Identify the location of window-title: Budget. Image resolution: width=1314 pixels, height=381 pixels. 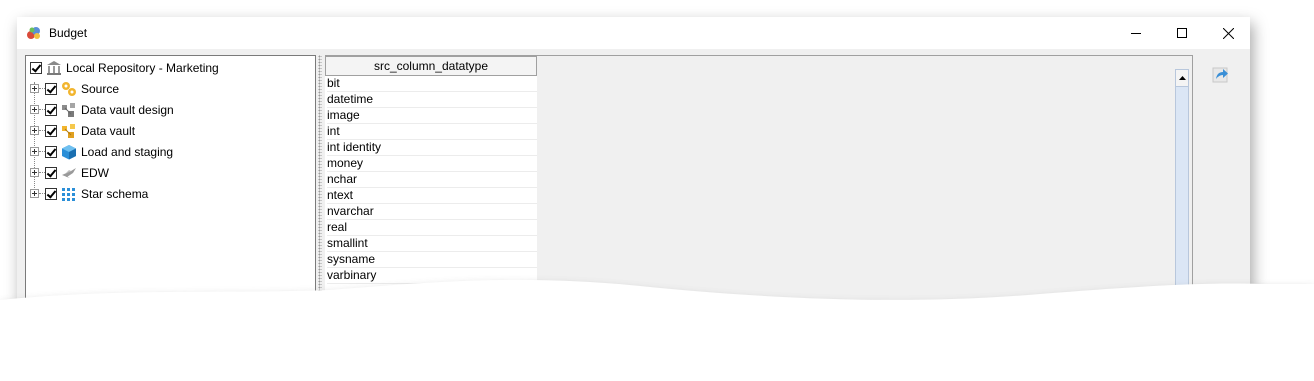
(68, 33).